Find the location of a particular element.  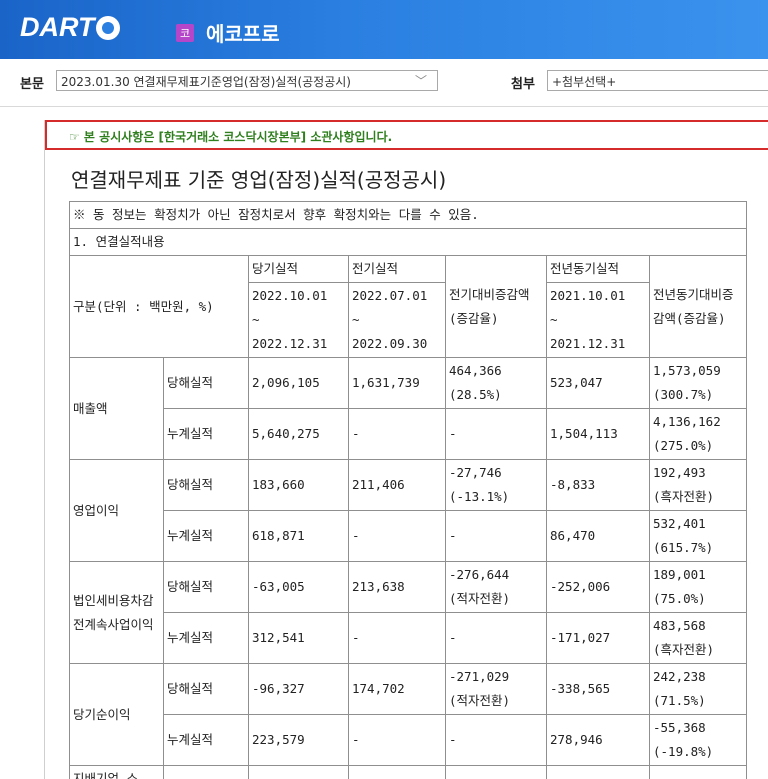

yoy-change-rate: (-19.8%) is located at coordinates (683, 751).